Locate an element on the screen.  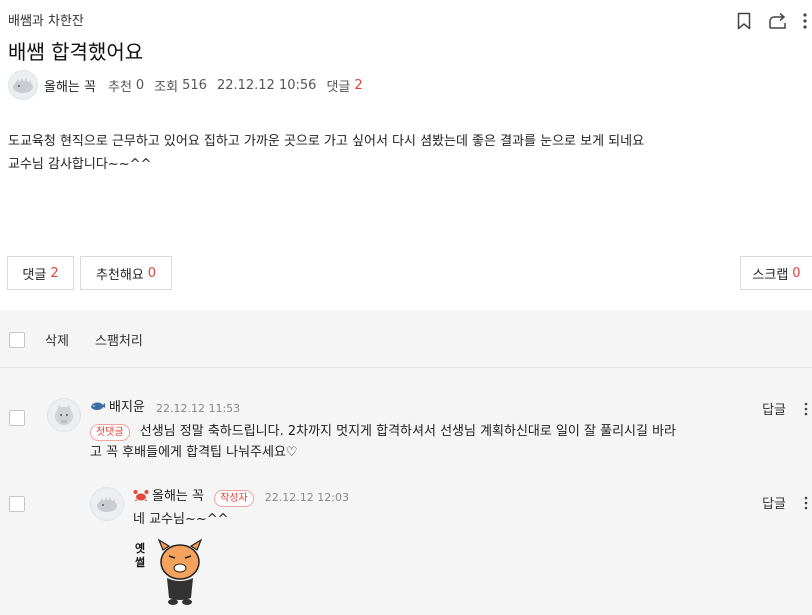
more-vertical-icon is located at coordinates (805, 21).